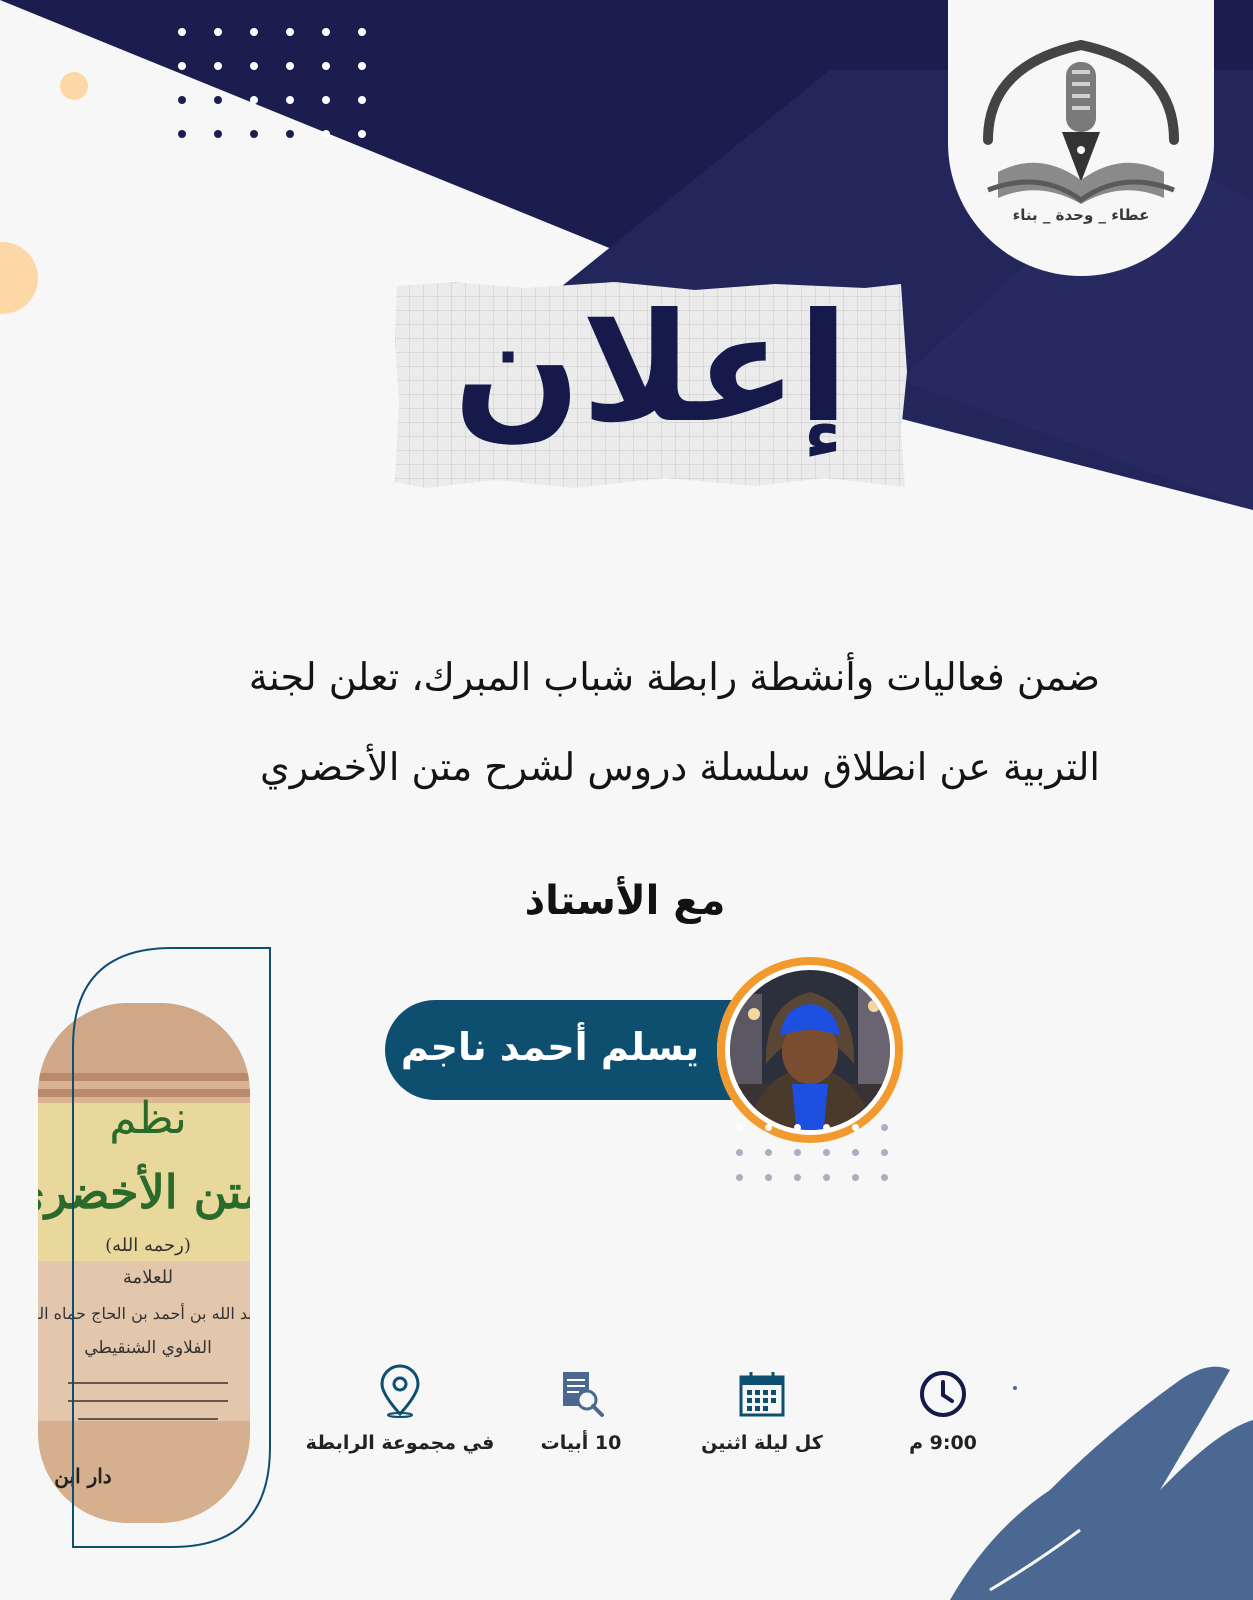 The image size is (1253, 1600). What do you see at coordinates (1081, 121) in the screenshot?
I see `pen-book-logo` at bounding box center [1081, 121].